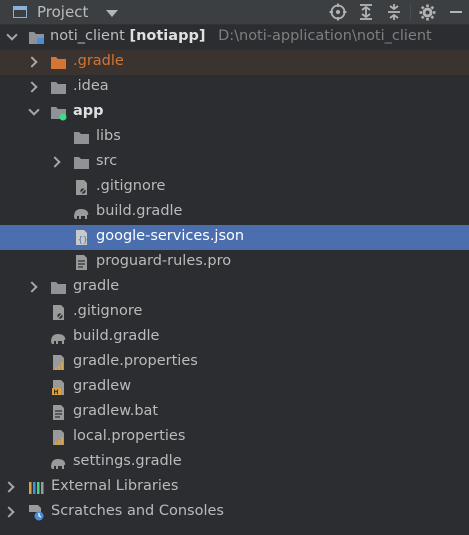 This screenshot has height=535, width=469. I want to click on tree-item-label: settings.gradle, so click(127, 461).